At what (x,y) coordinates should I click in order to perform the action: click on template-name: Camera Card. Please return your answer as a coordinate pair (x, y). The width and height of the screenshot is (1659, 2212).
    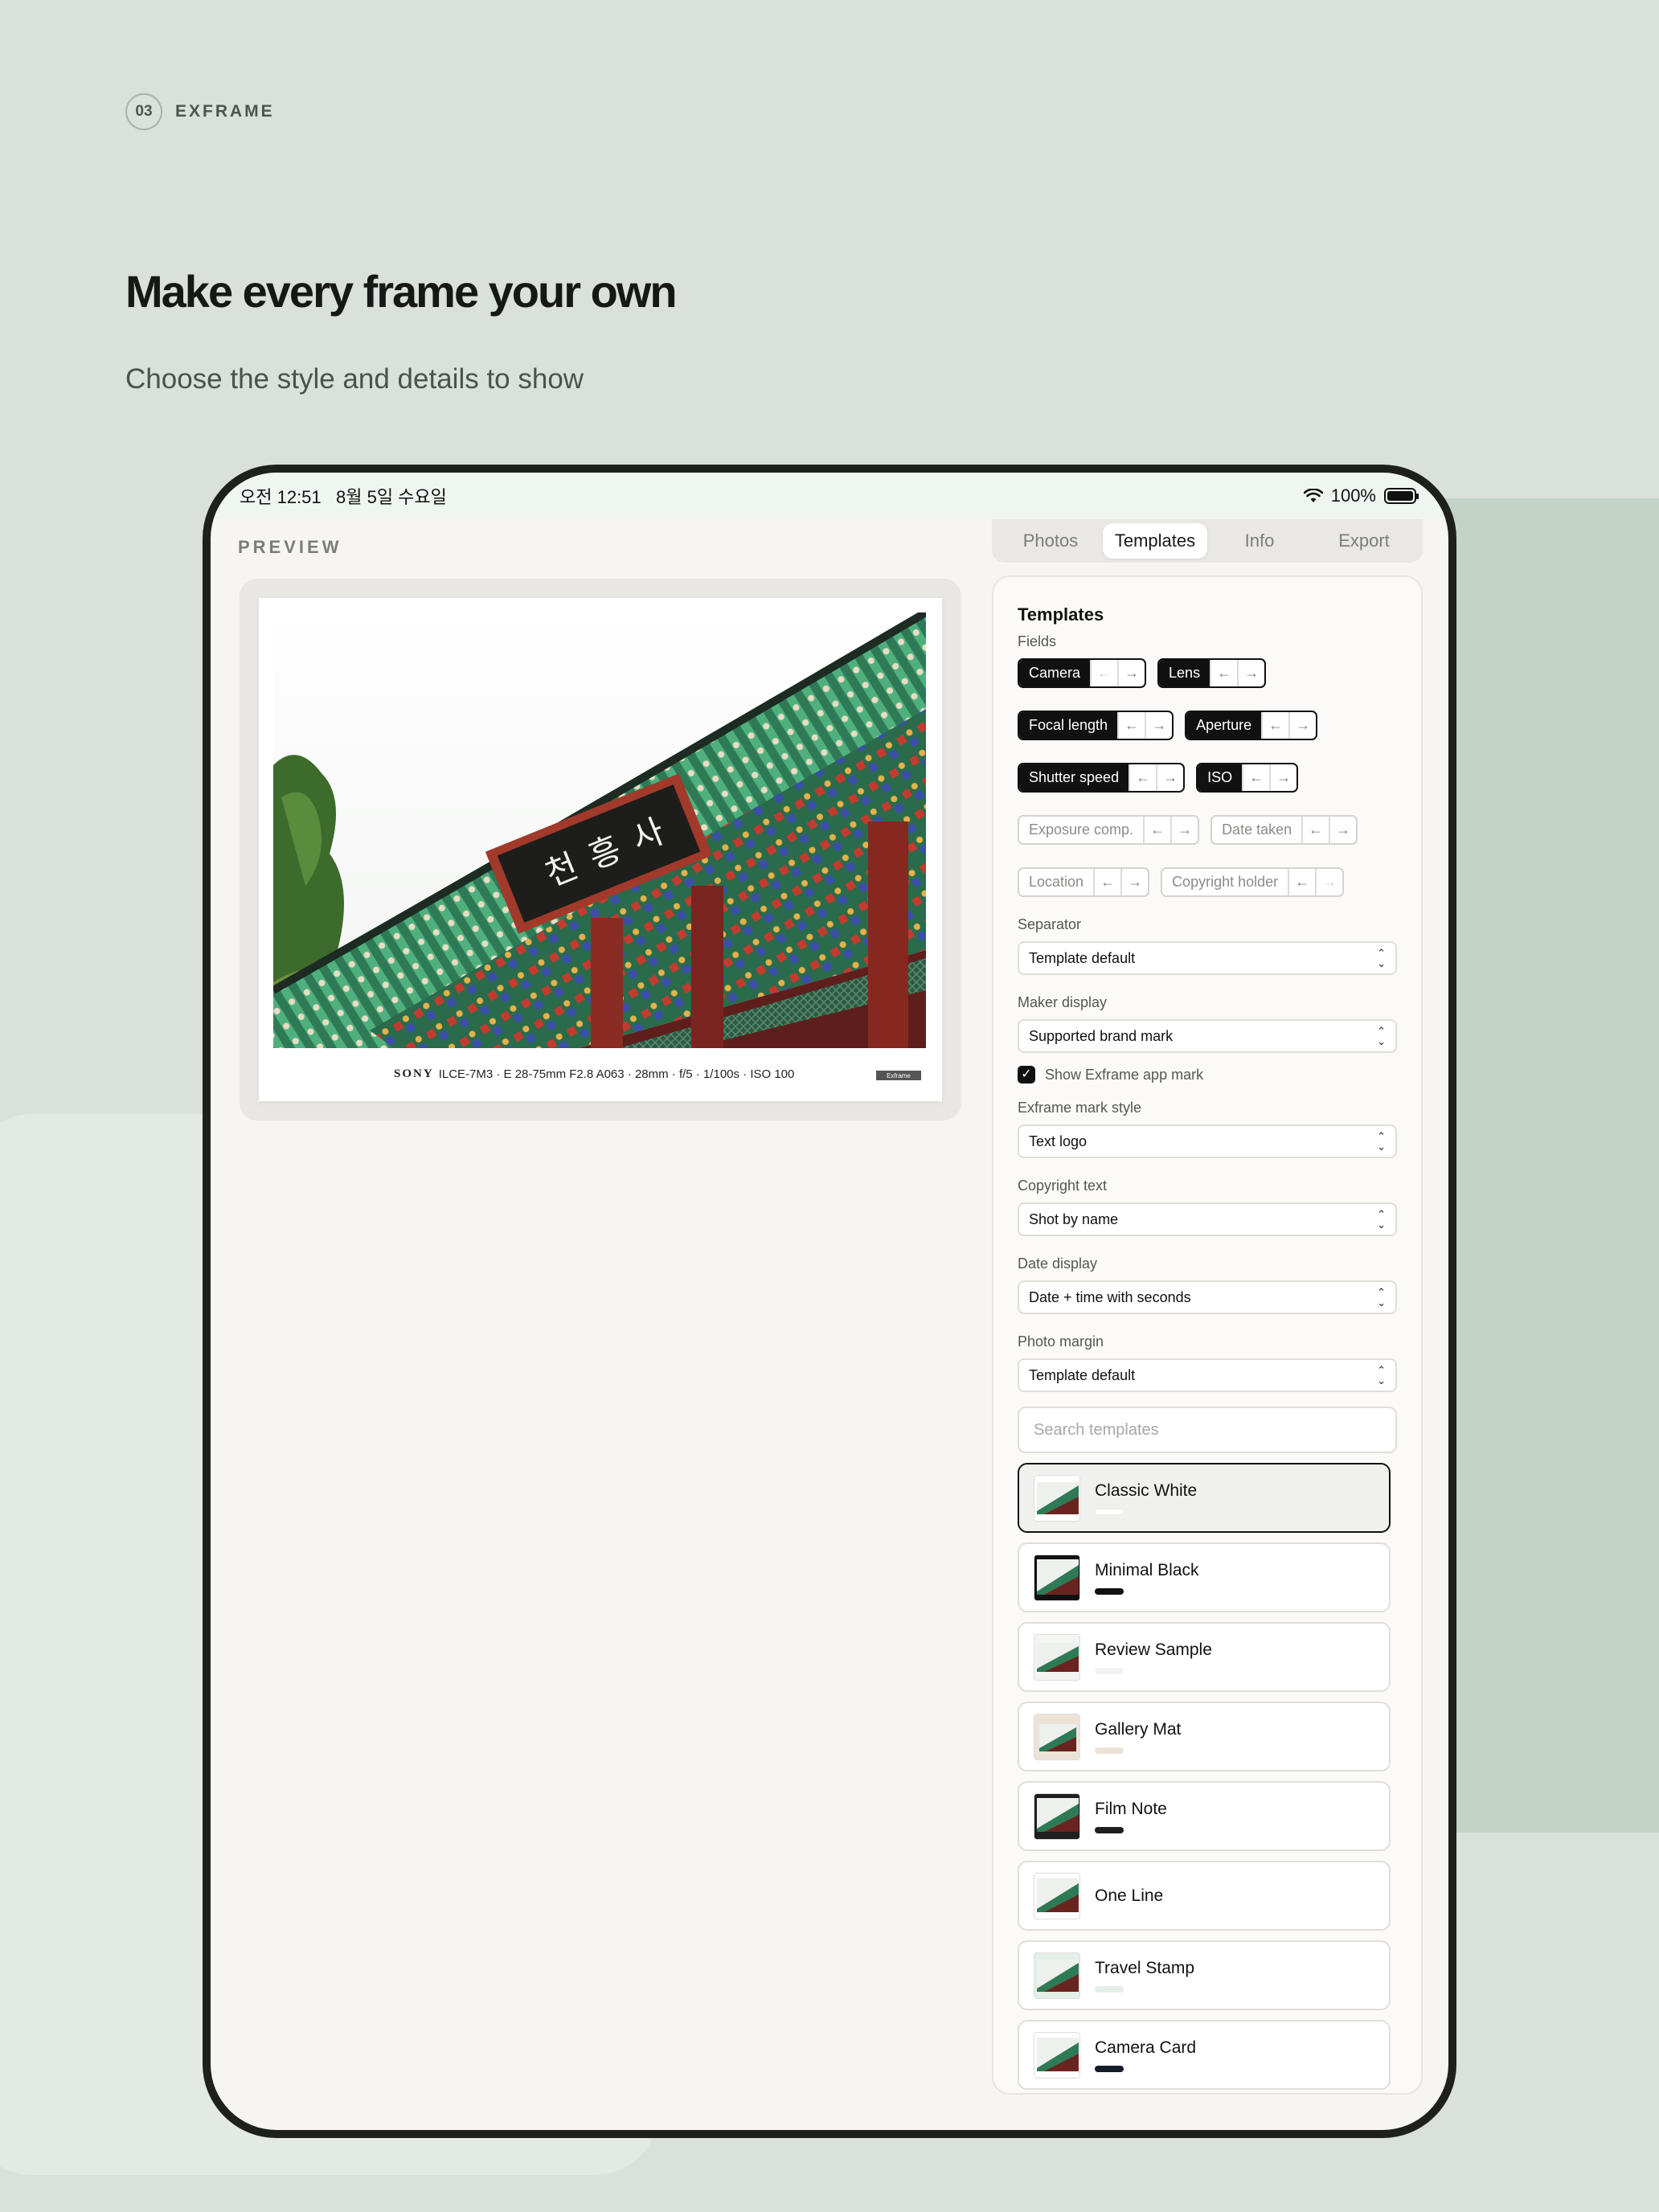
    Looking at the image, I should click on (1146, 2048).